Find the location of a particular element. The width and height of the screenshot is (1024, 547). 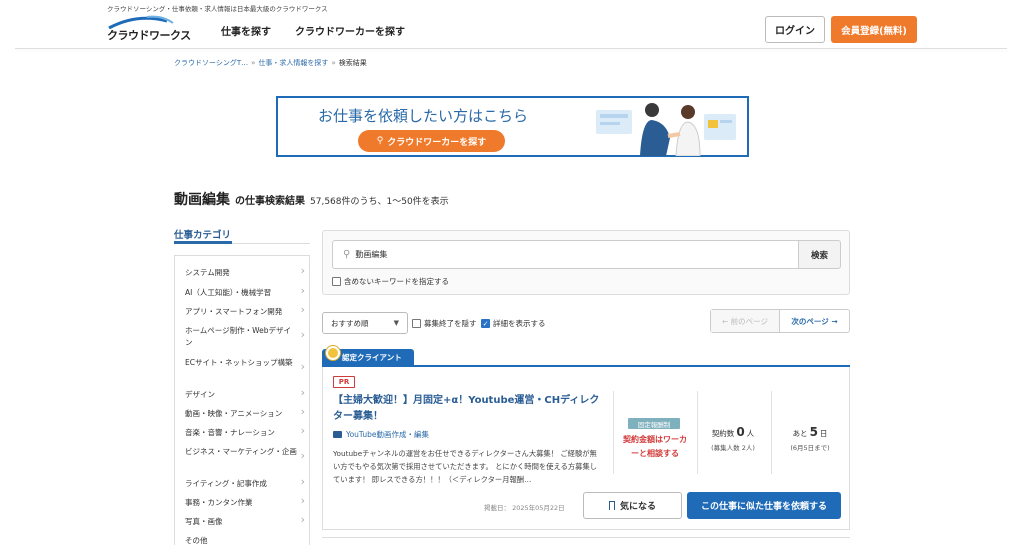

remain-number: 5 is located at coordinates (813, 432).